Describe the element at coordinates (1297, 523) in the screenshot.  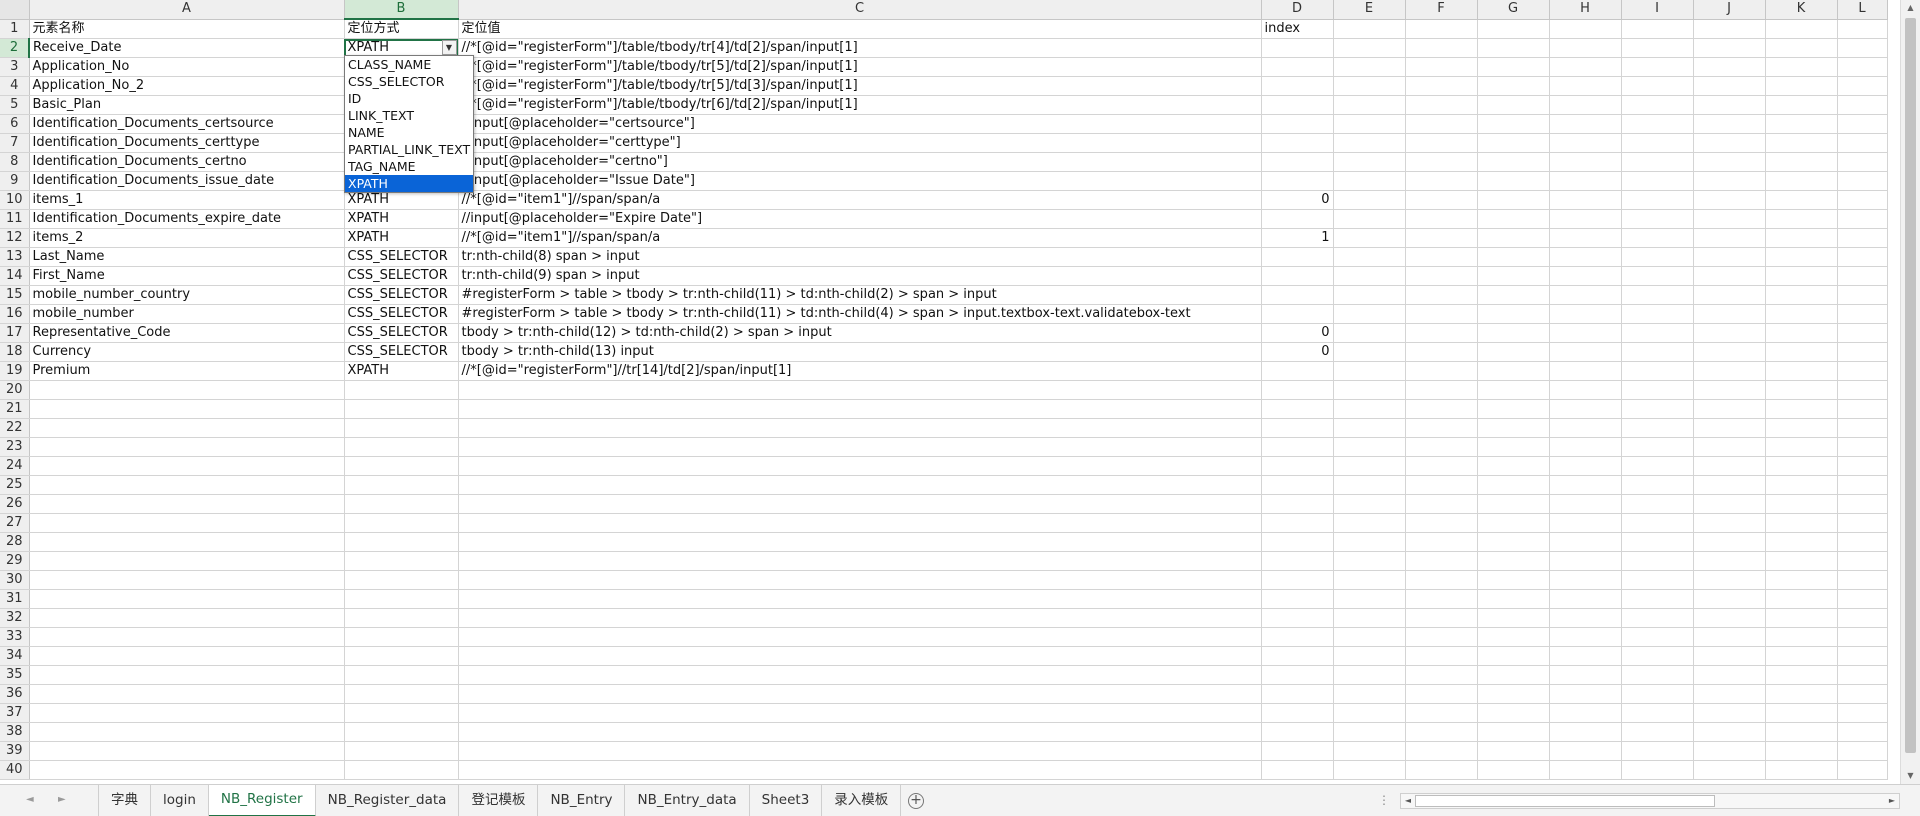
I see `cell-d27` at that location.